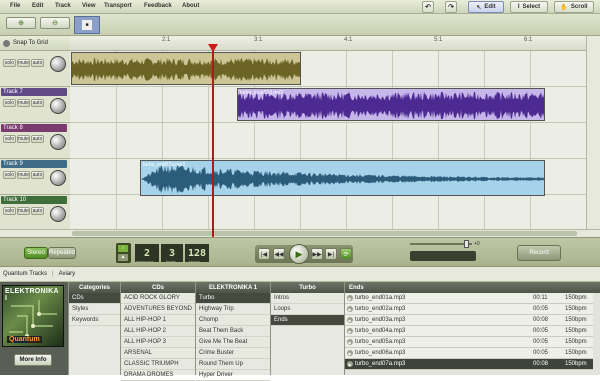 This screenshot has width=600, height=381. Describe the element at coordinates (158, 353) in the screenshot. I see `list-item: ARSENAL` at that location.